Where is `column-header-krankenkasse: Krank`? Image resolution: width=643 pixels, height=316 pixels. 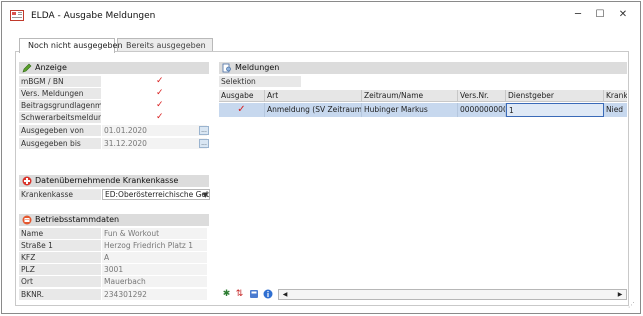 column-header-krankenkasse: Krank is located at coordinates (615, 96).